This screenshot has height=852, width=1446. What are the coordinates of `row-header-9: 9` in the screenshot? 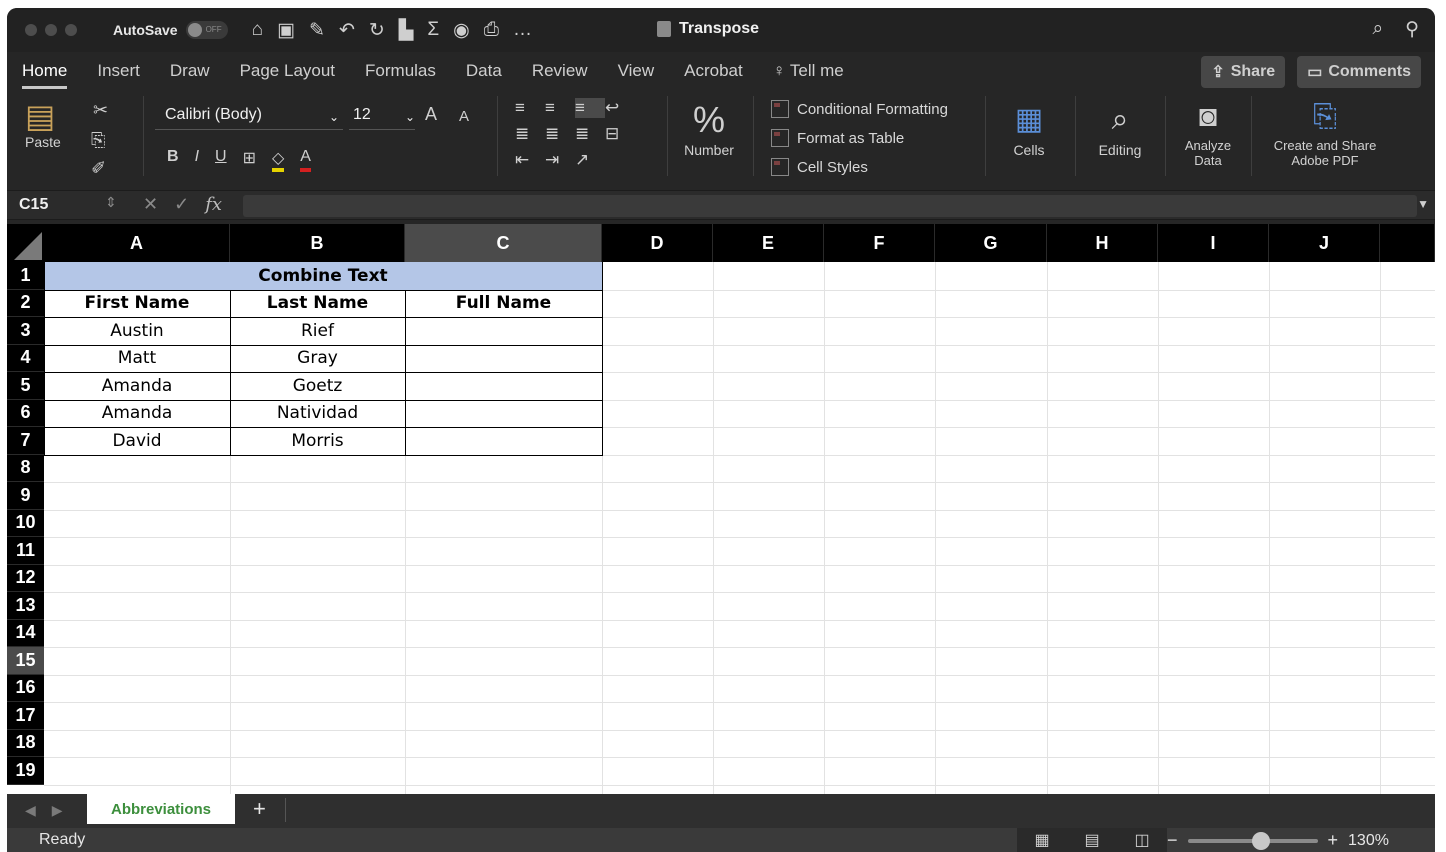 It's located at (25, 496).